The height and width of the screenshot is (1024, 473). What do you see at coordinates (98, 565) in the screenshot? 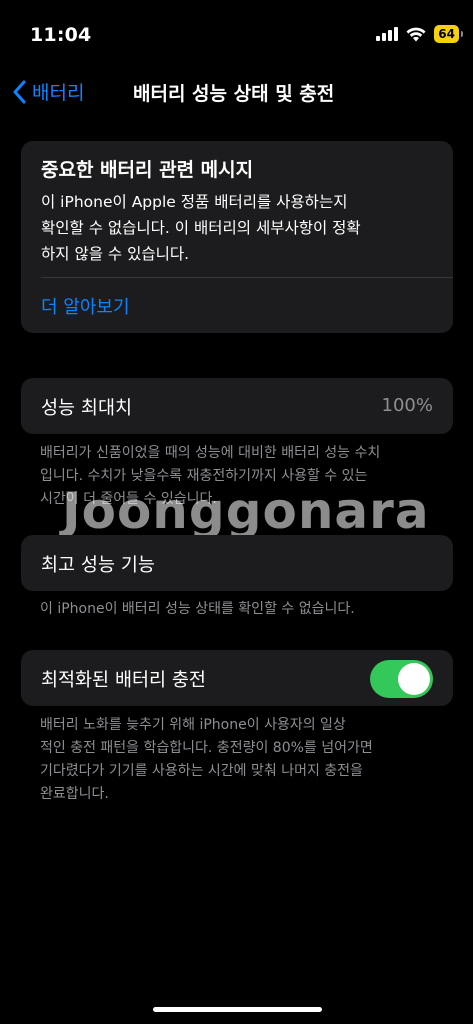
I see `peak-performance-label: 최고 성능 기능` at bounding box center [98, 565].